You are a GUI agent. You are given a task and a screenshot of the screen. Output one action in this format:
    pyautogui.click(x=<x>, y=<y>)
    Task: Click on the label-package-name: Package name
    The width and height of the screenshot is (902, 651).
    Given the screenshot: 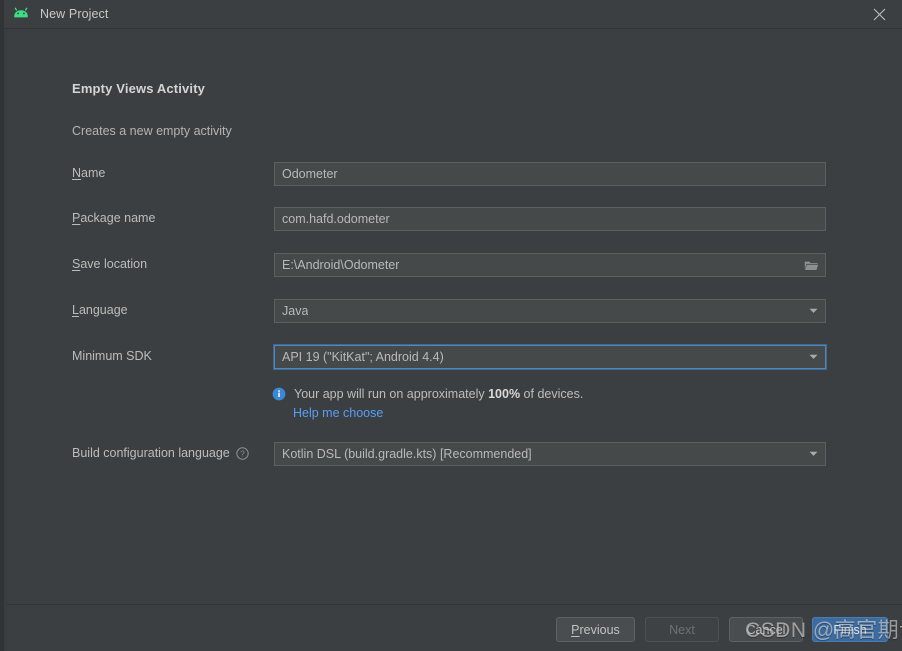 What is the action you would take?
    pyautogui.click(x=114, y=218)
    